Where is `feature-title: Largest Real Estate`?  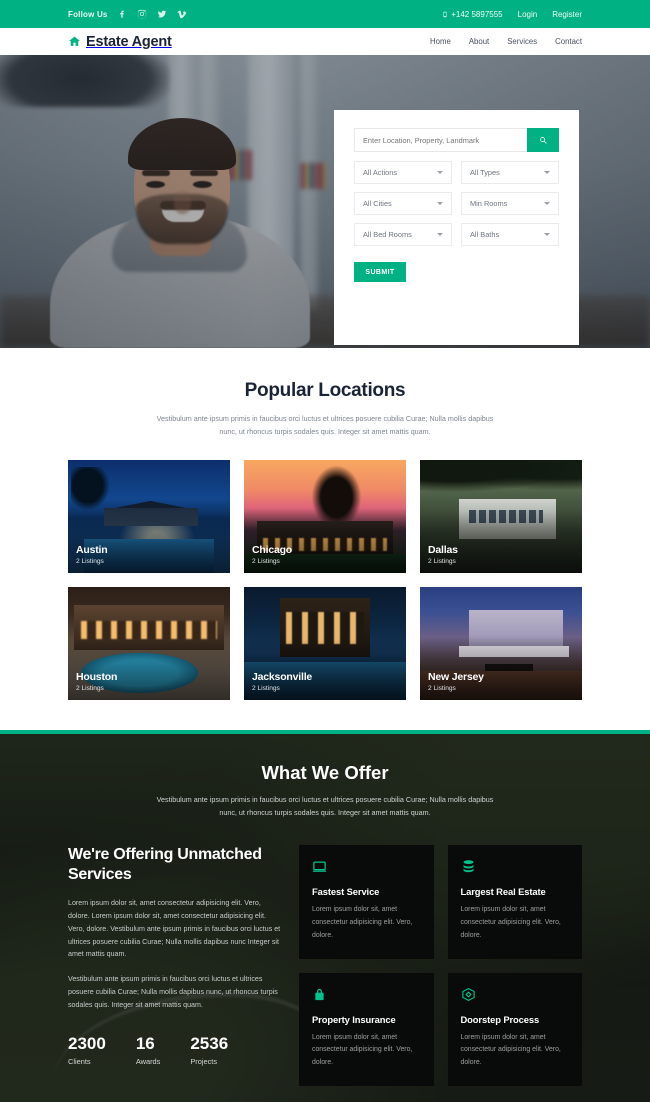
feature-title: Largest Real Estate is located at coordinates (503, 892).